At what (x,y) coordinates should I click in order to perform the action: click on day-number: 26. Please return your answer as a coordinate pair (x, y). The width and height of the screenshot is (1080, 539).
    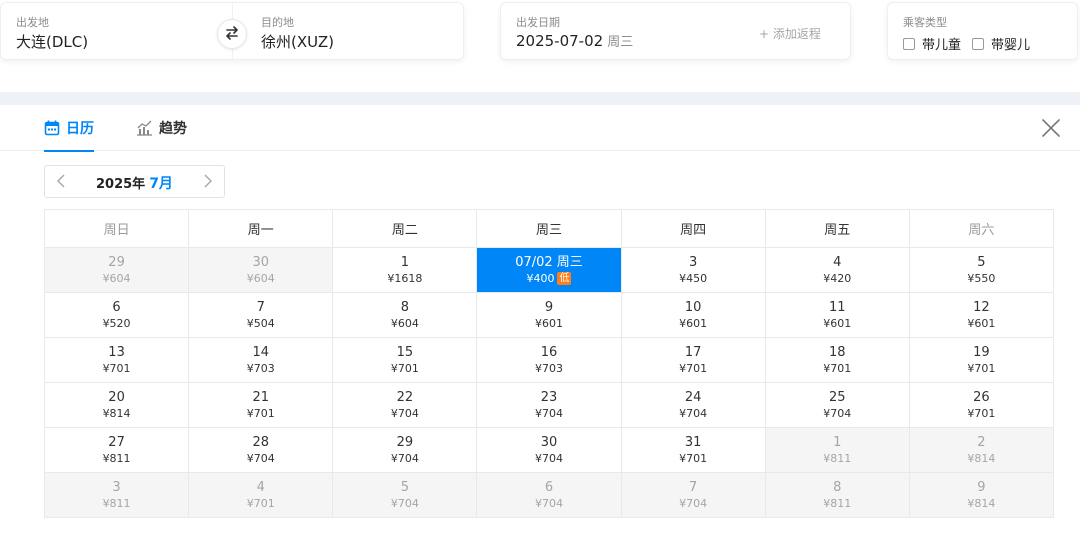
    Looking at the image, I should click on (981, 397).